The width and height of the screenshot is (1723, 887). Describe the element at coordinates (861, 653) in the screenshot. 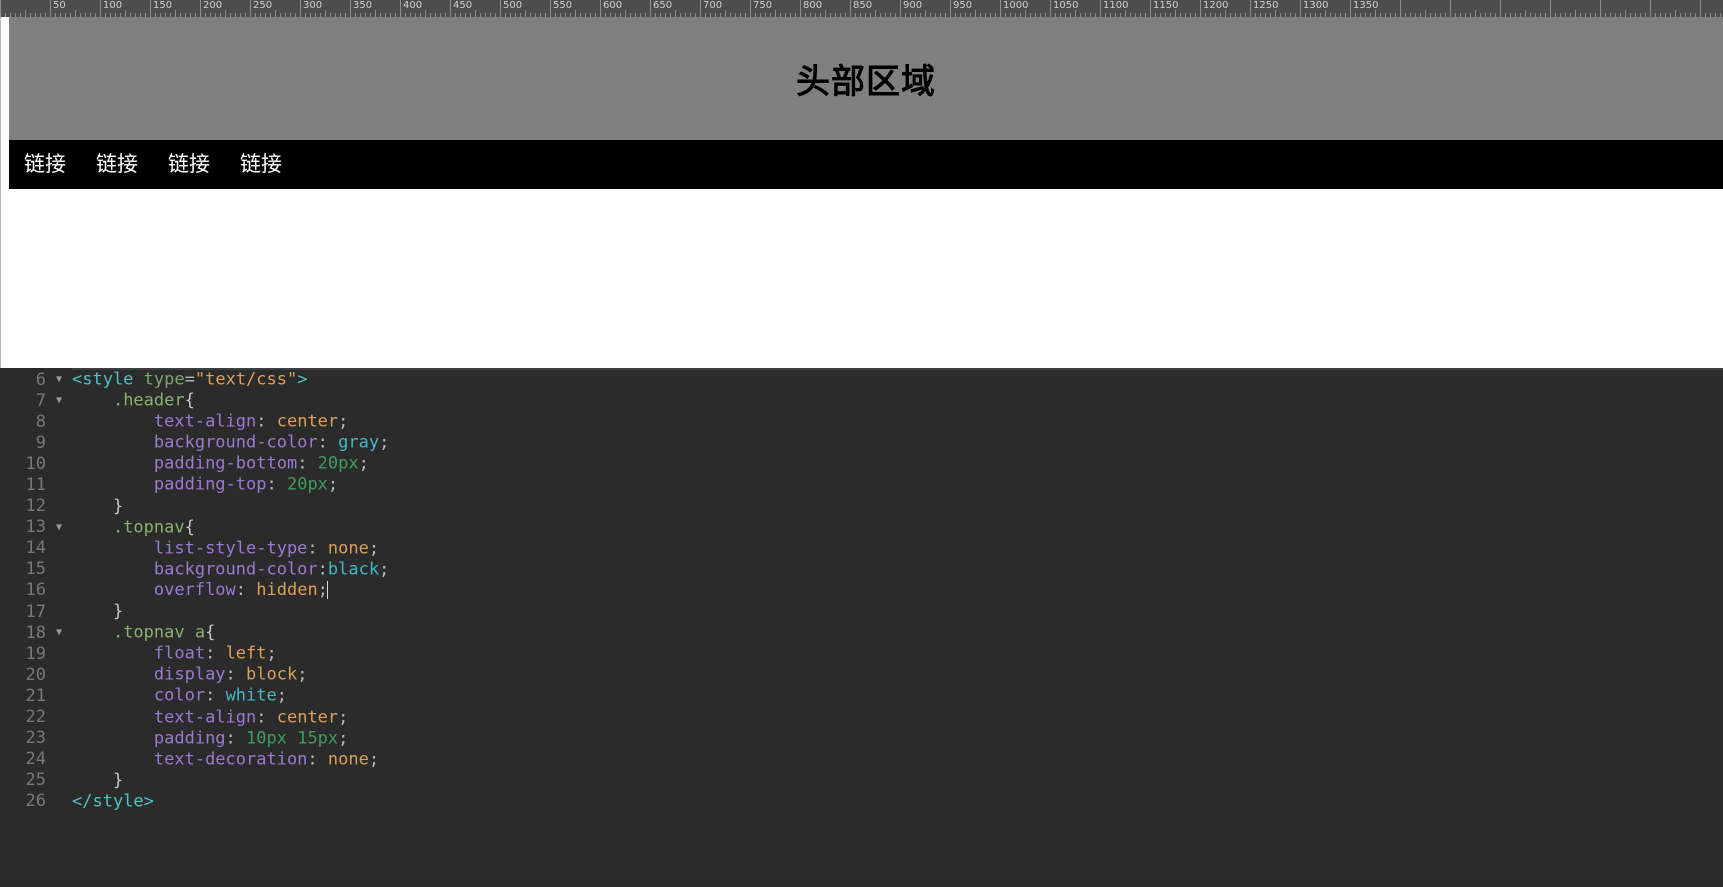

I see `code-line: 19 float: left;` at that location.